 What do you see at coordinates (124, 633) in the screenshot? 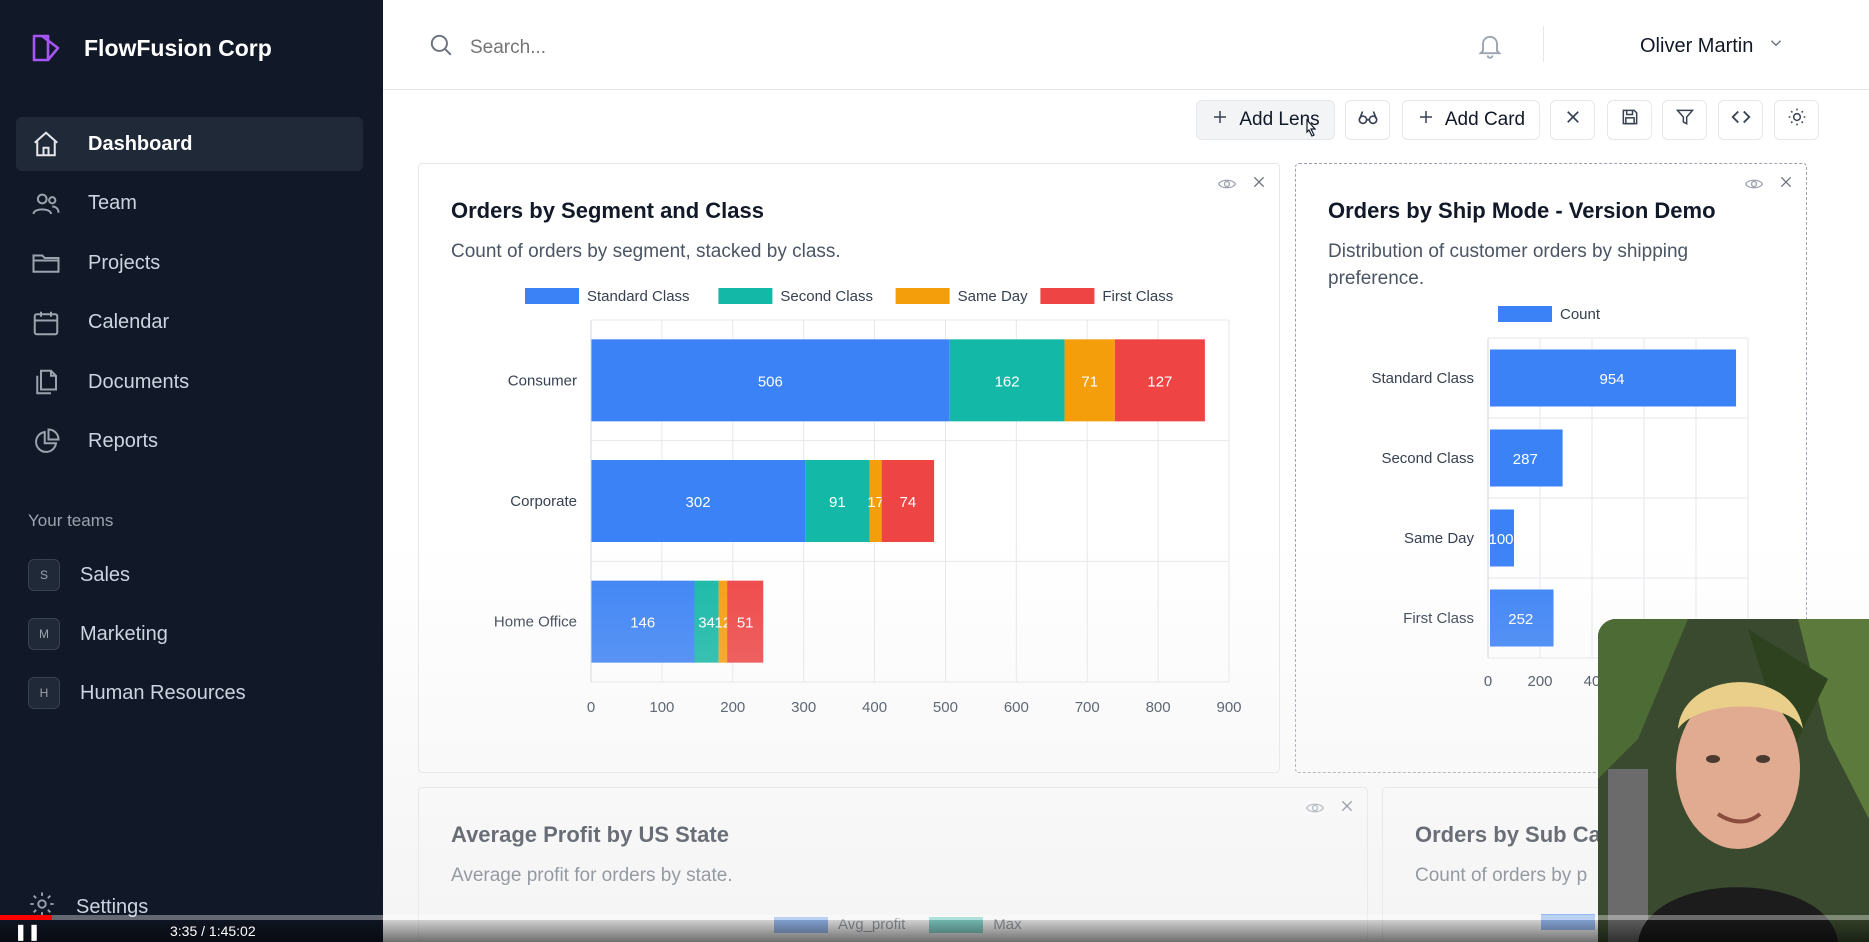
I see `team-label: Marketing` at bounding box center [124, 633].